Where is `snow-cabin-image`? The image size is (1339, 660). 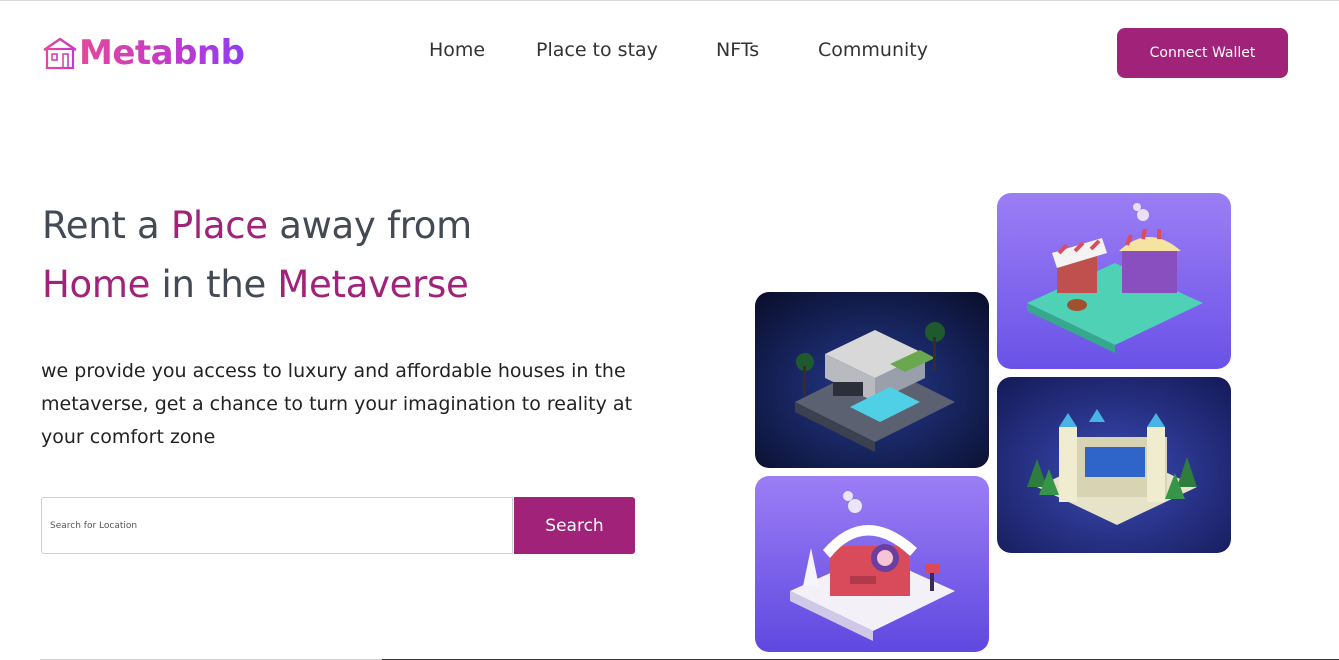 snow-cabin-image is located at coordinates (872, 564).